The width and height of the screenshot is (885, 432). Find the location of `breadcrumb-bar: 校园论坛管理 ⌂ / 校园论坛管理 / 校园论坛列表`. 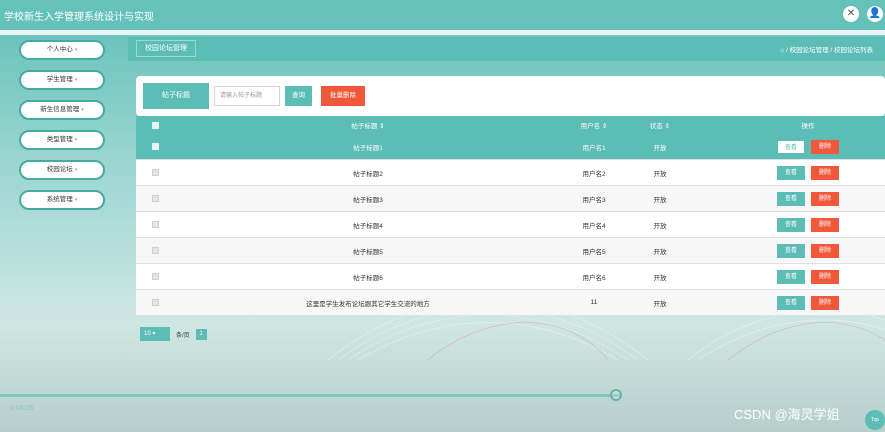

breadcrumb-bar: 校园论坛管理 ⌂ / 校园论坛管理 / 校园论坛列表 is located at coordinates (506, 49).